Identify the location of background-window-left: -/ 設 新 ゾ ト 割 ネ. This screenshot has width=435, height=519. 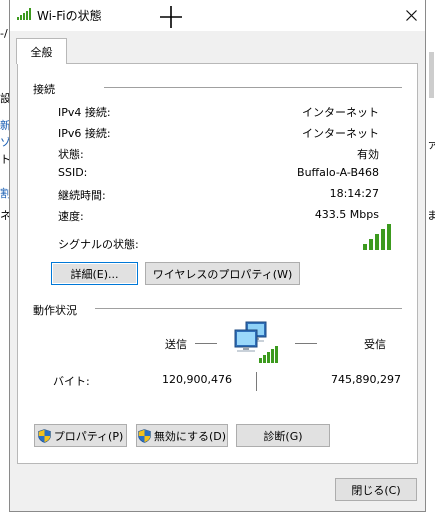
(5, 259).